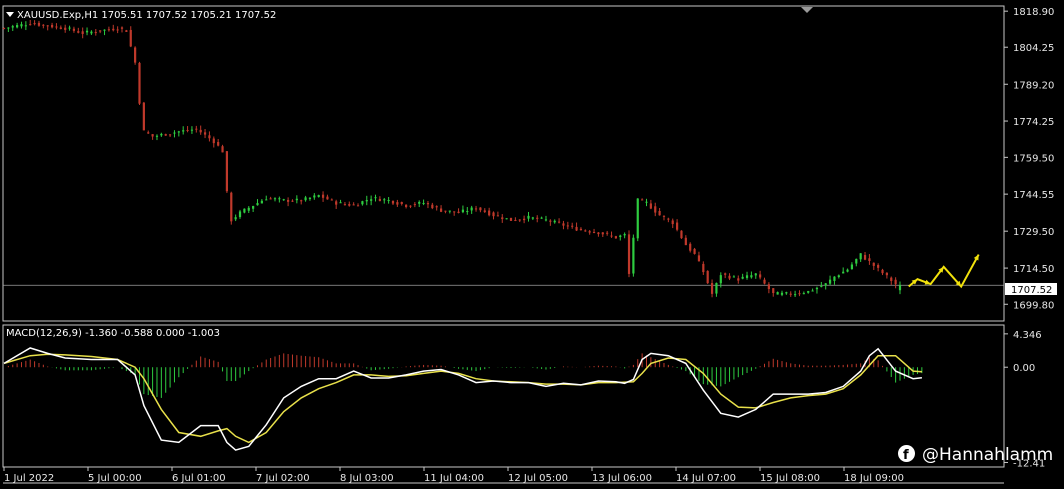  Describe the element at coordinates (1033, 195) in the screenshot. I see `price-tick-label: 1744.55` at that location.